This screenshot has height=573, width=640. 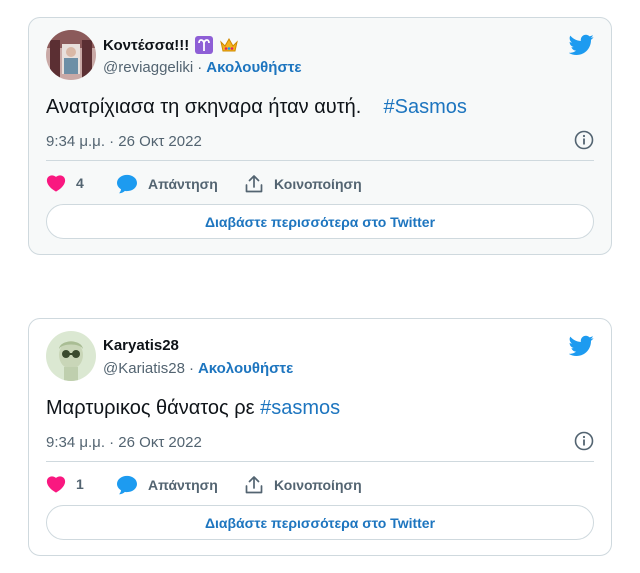 I want to click on handle-row: @reviaggeliki · Ακολουθήστε, so click(x=202, y=67).